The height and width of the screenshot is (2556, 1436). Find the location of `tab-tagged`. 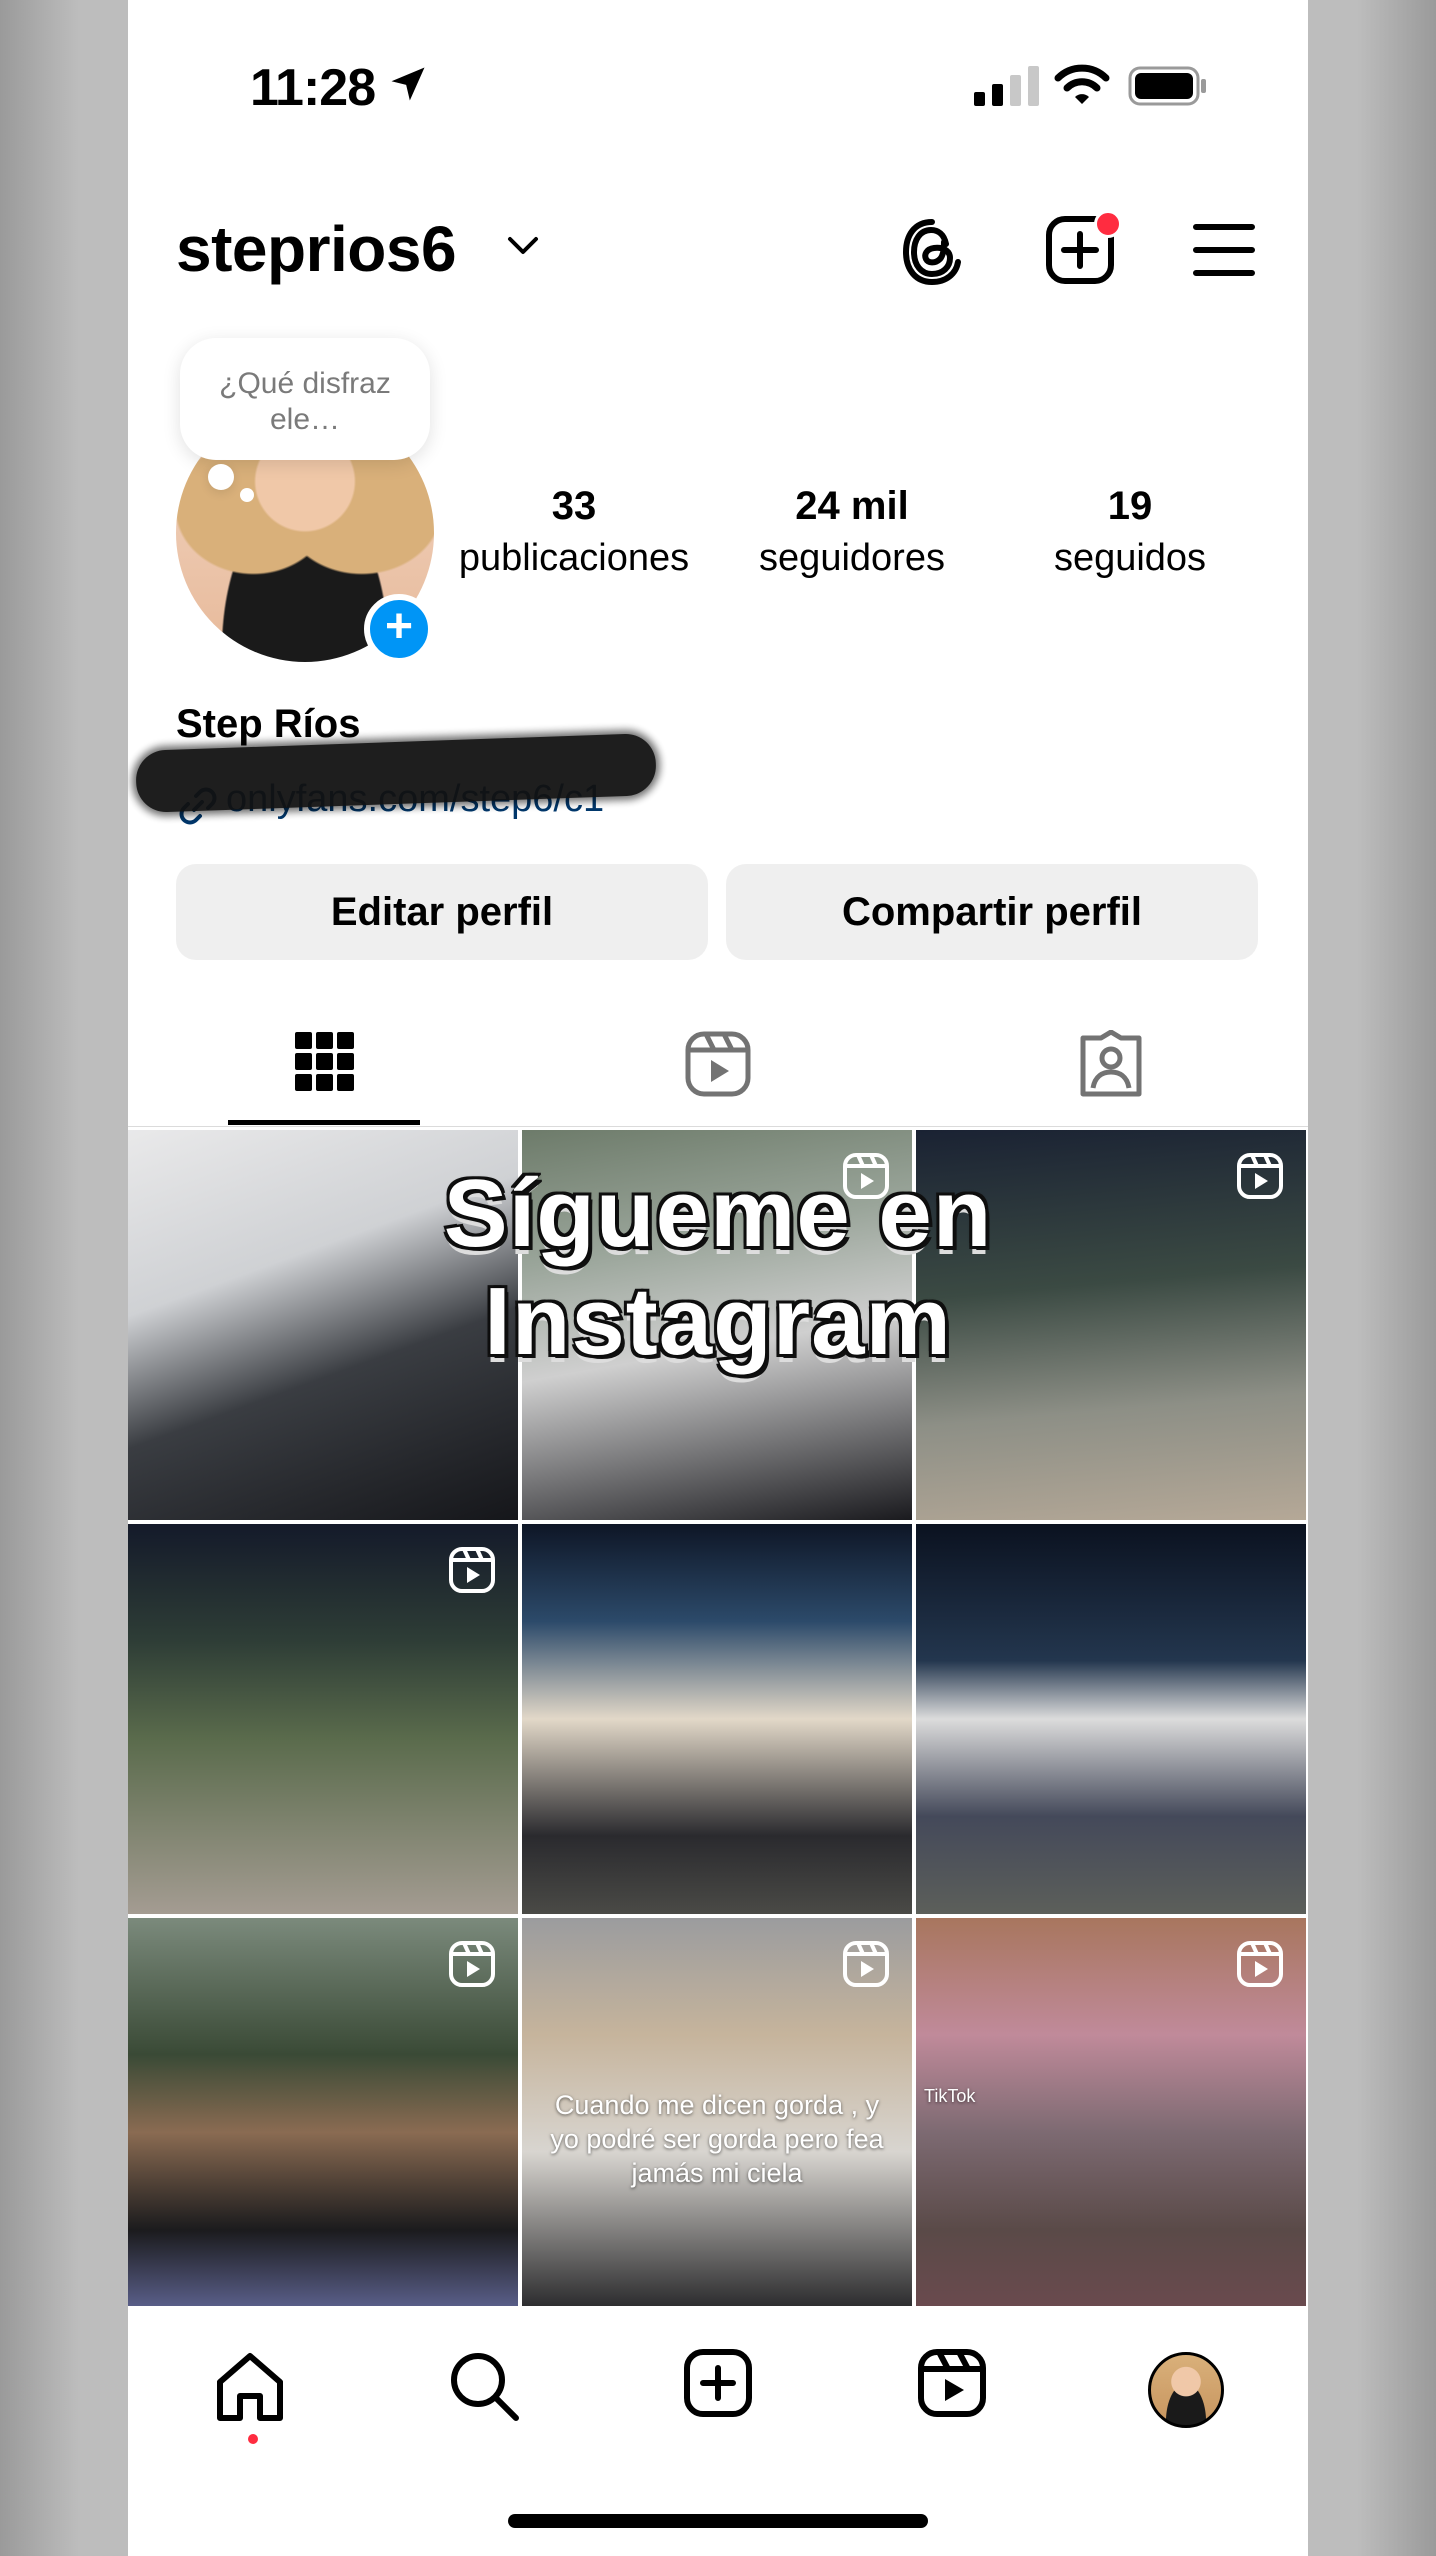

tab-tagged is located at coordinates (1110, 1067).